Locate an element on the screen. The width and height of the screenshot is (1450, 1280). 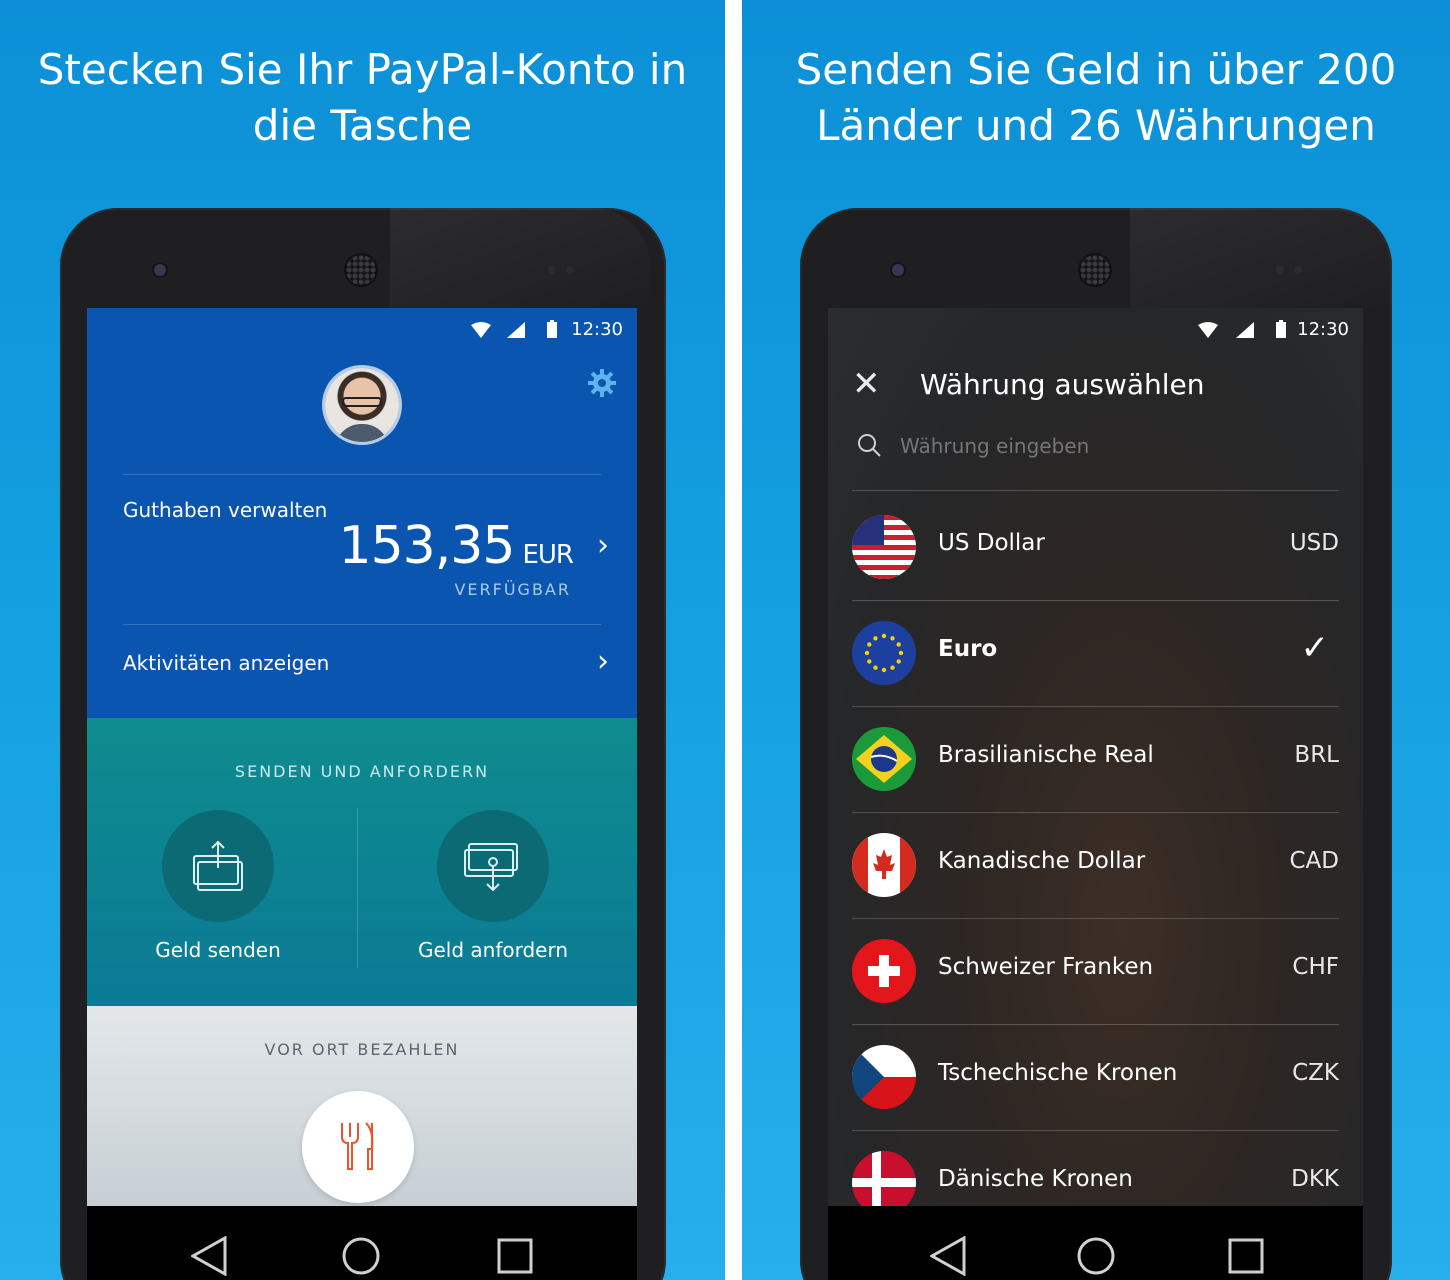
currency-header: ✕ Währung auswählen is located at coordinates (1095, 387).